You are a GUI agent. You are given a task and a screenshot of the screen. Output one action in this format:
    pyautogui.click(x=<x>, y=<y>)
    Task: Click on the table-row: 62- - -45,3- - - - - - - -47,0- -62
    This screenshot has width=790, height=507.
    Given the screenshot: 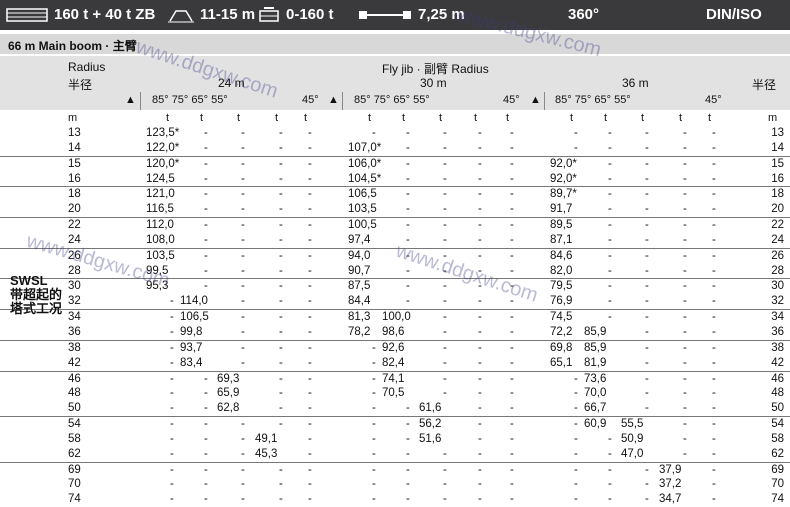 What is the action you would take?
    pyautogui.click(x=395, y=454)
    